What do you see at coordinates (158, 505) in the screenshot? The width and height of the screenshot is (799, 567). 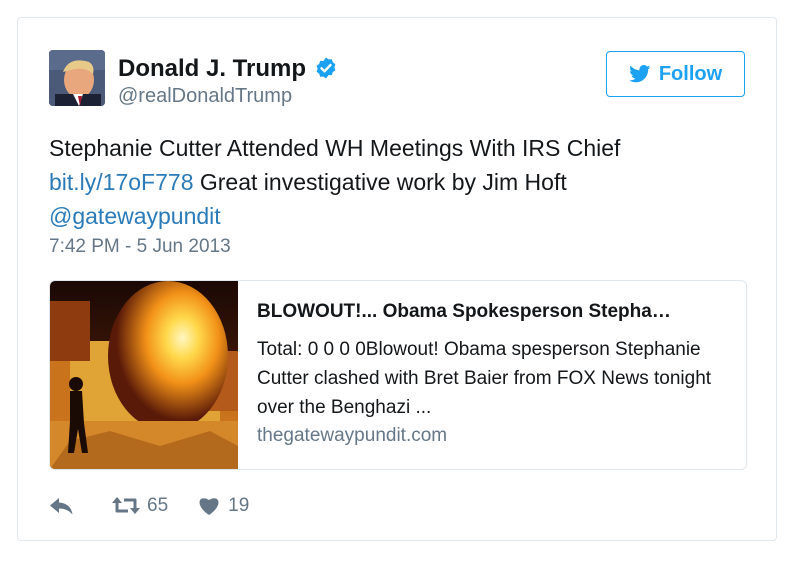 I see `retweet-count: 65` at bounding box center [158, 505].